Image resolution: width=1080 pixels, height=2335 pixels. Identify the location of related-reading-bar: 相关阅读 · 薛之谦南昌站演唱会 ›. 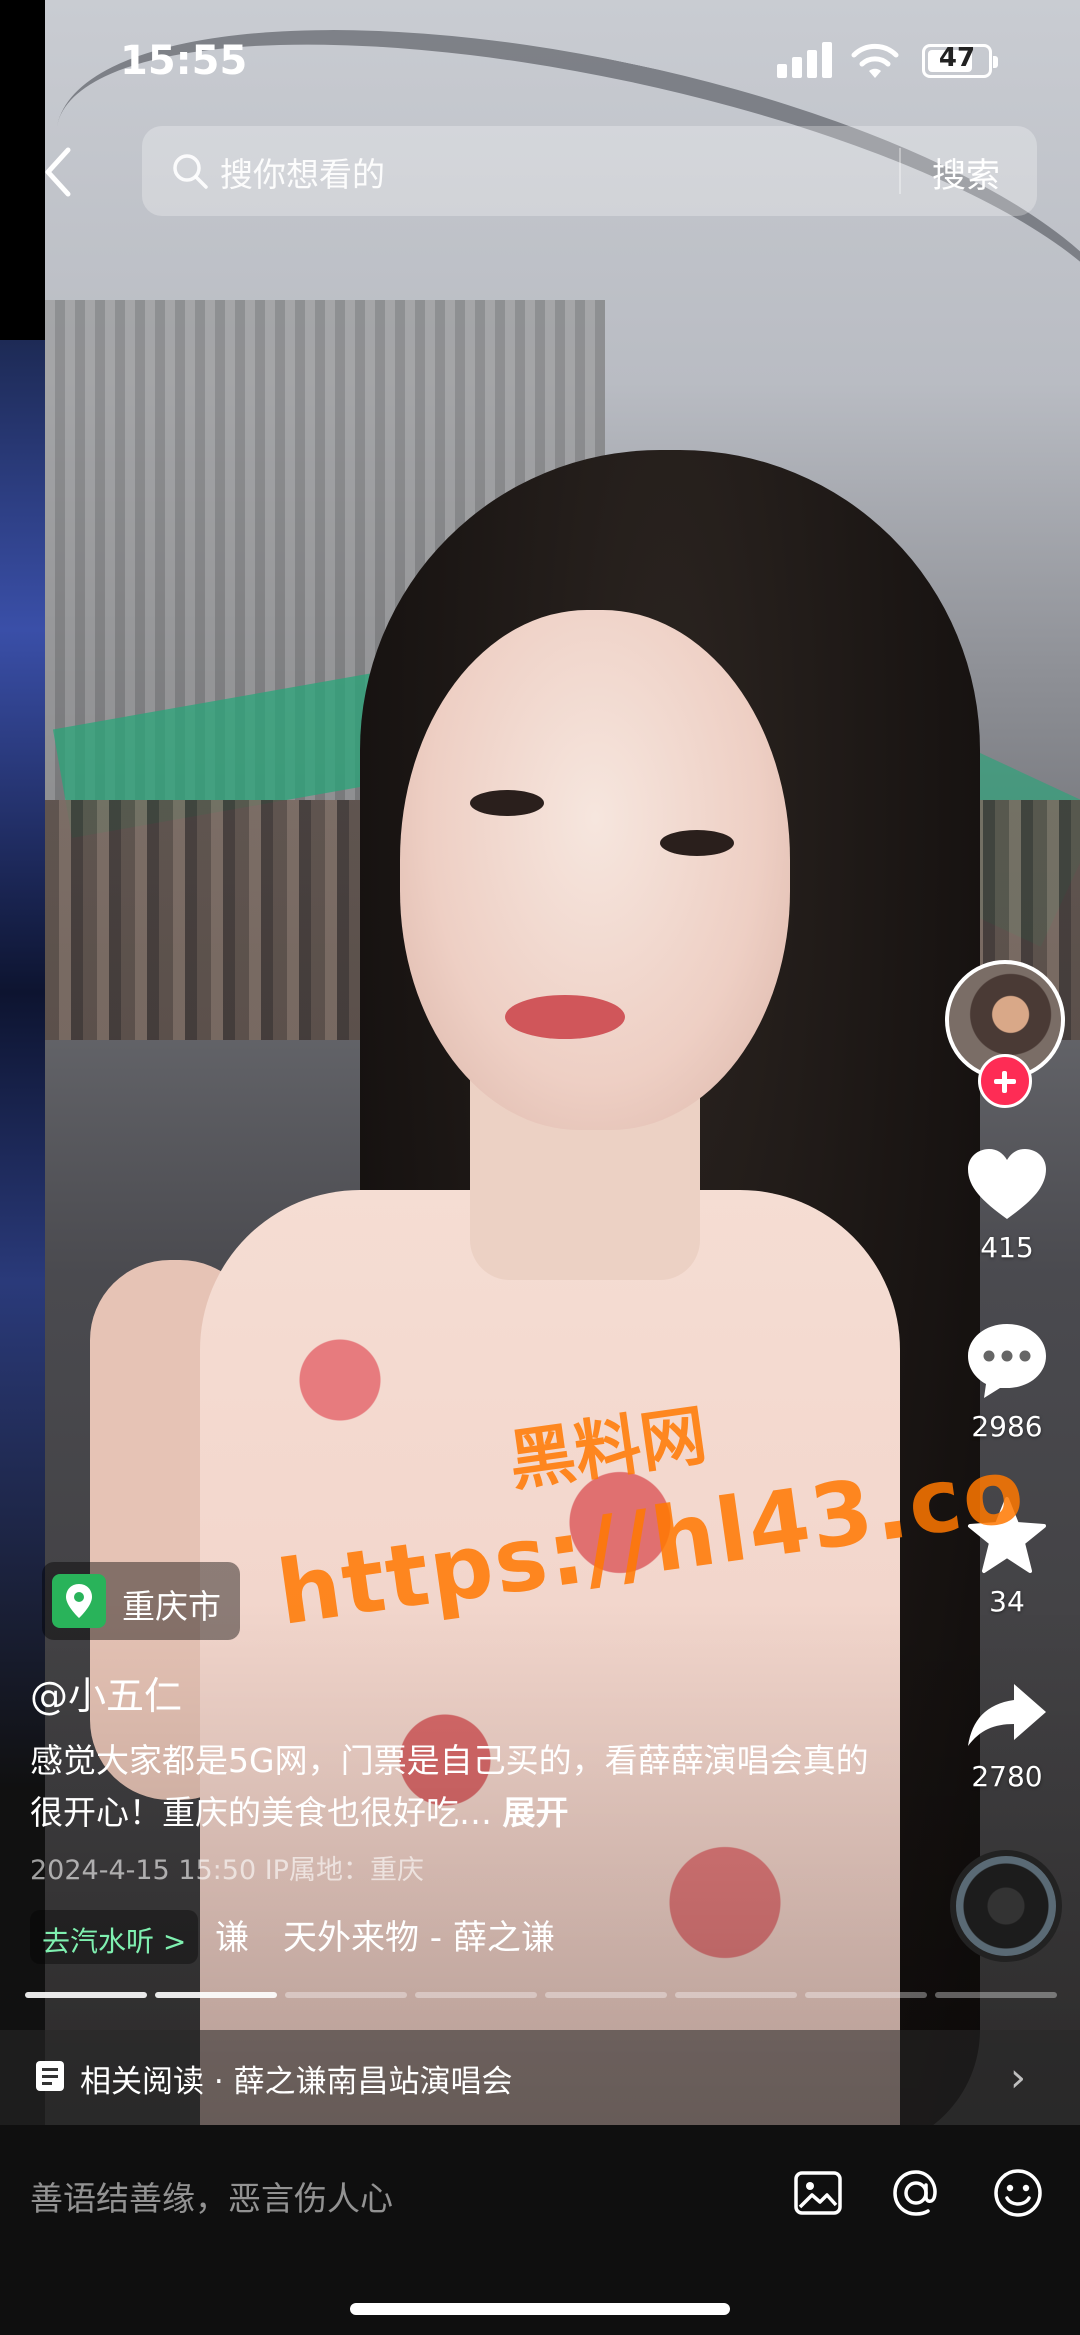
(540, 2077).